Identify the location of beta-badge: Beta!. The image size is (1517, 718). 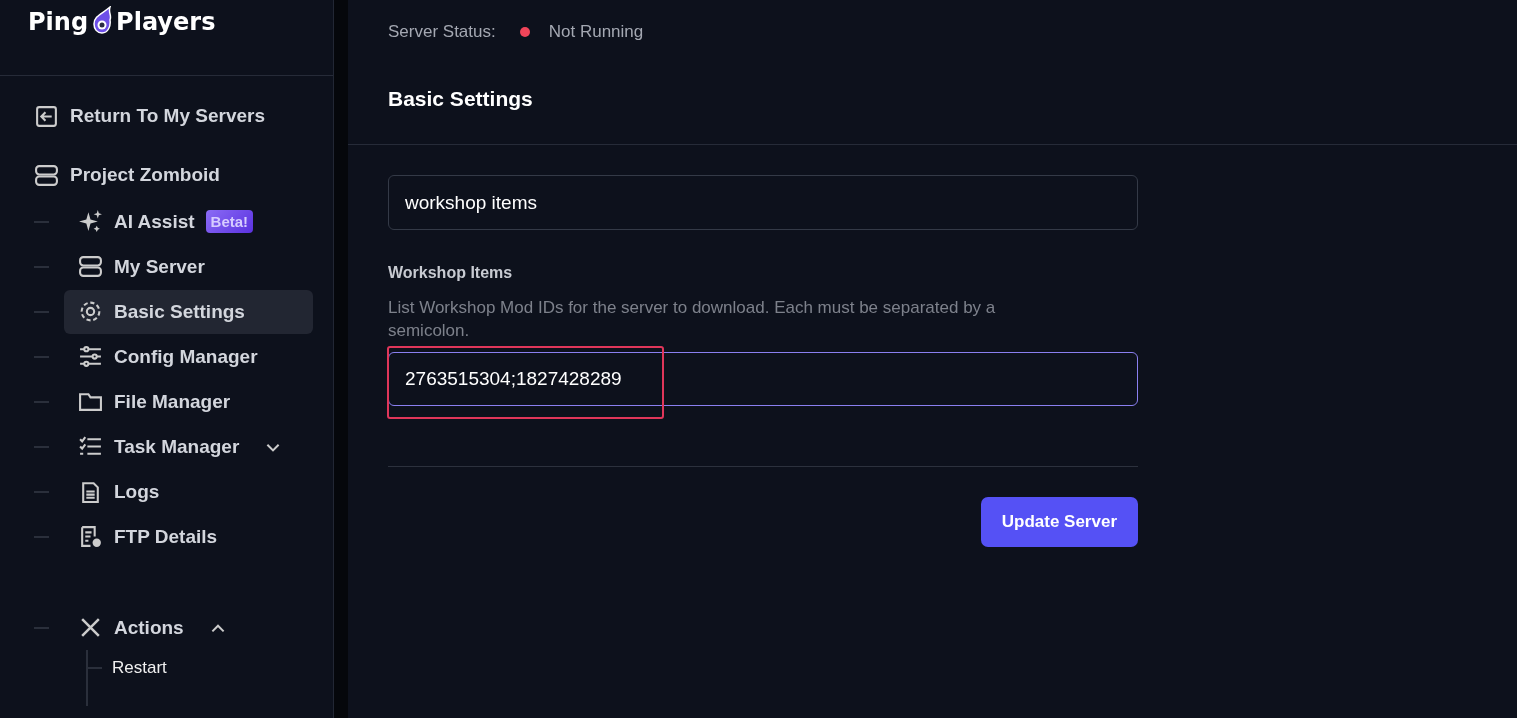
(229, 221).